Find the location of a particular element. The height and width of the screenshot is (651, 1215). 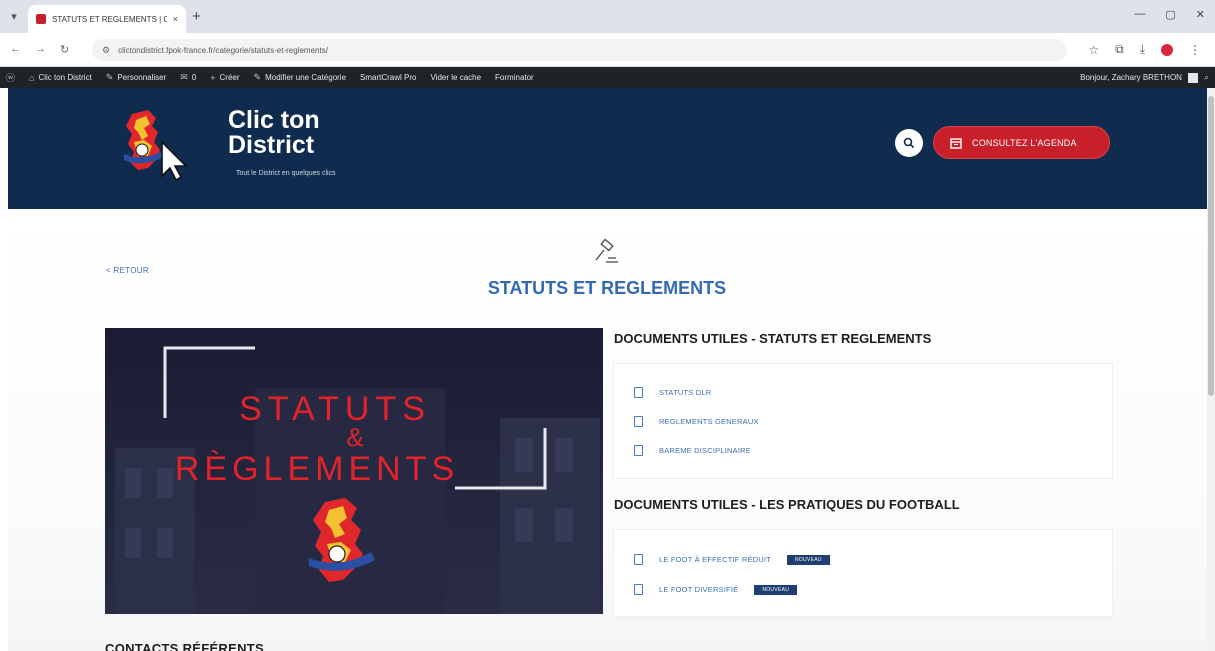

wp-edit-category: ✎ Modifier une Catégorie is located at coordinates (300, 77).